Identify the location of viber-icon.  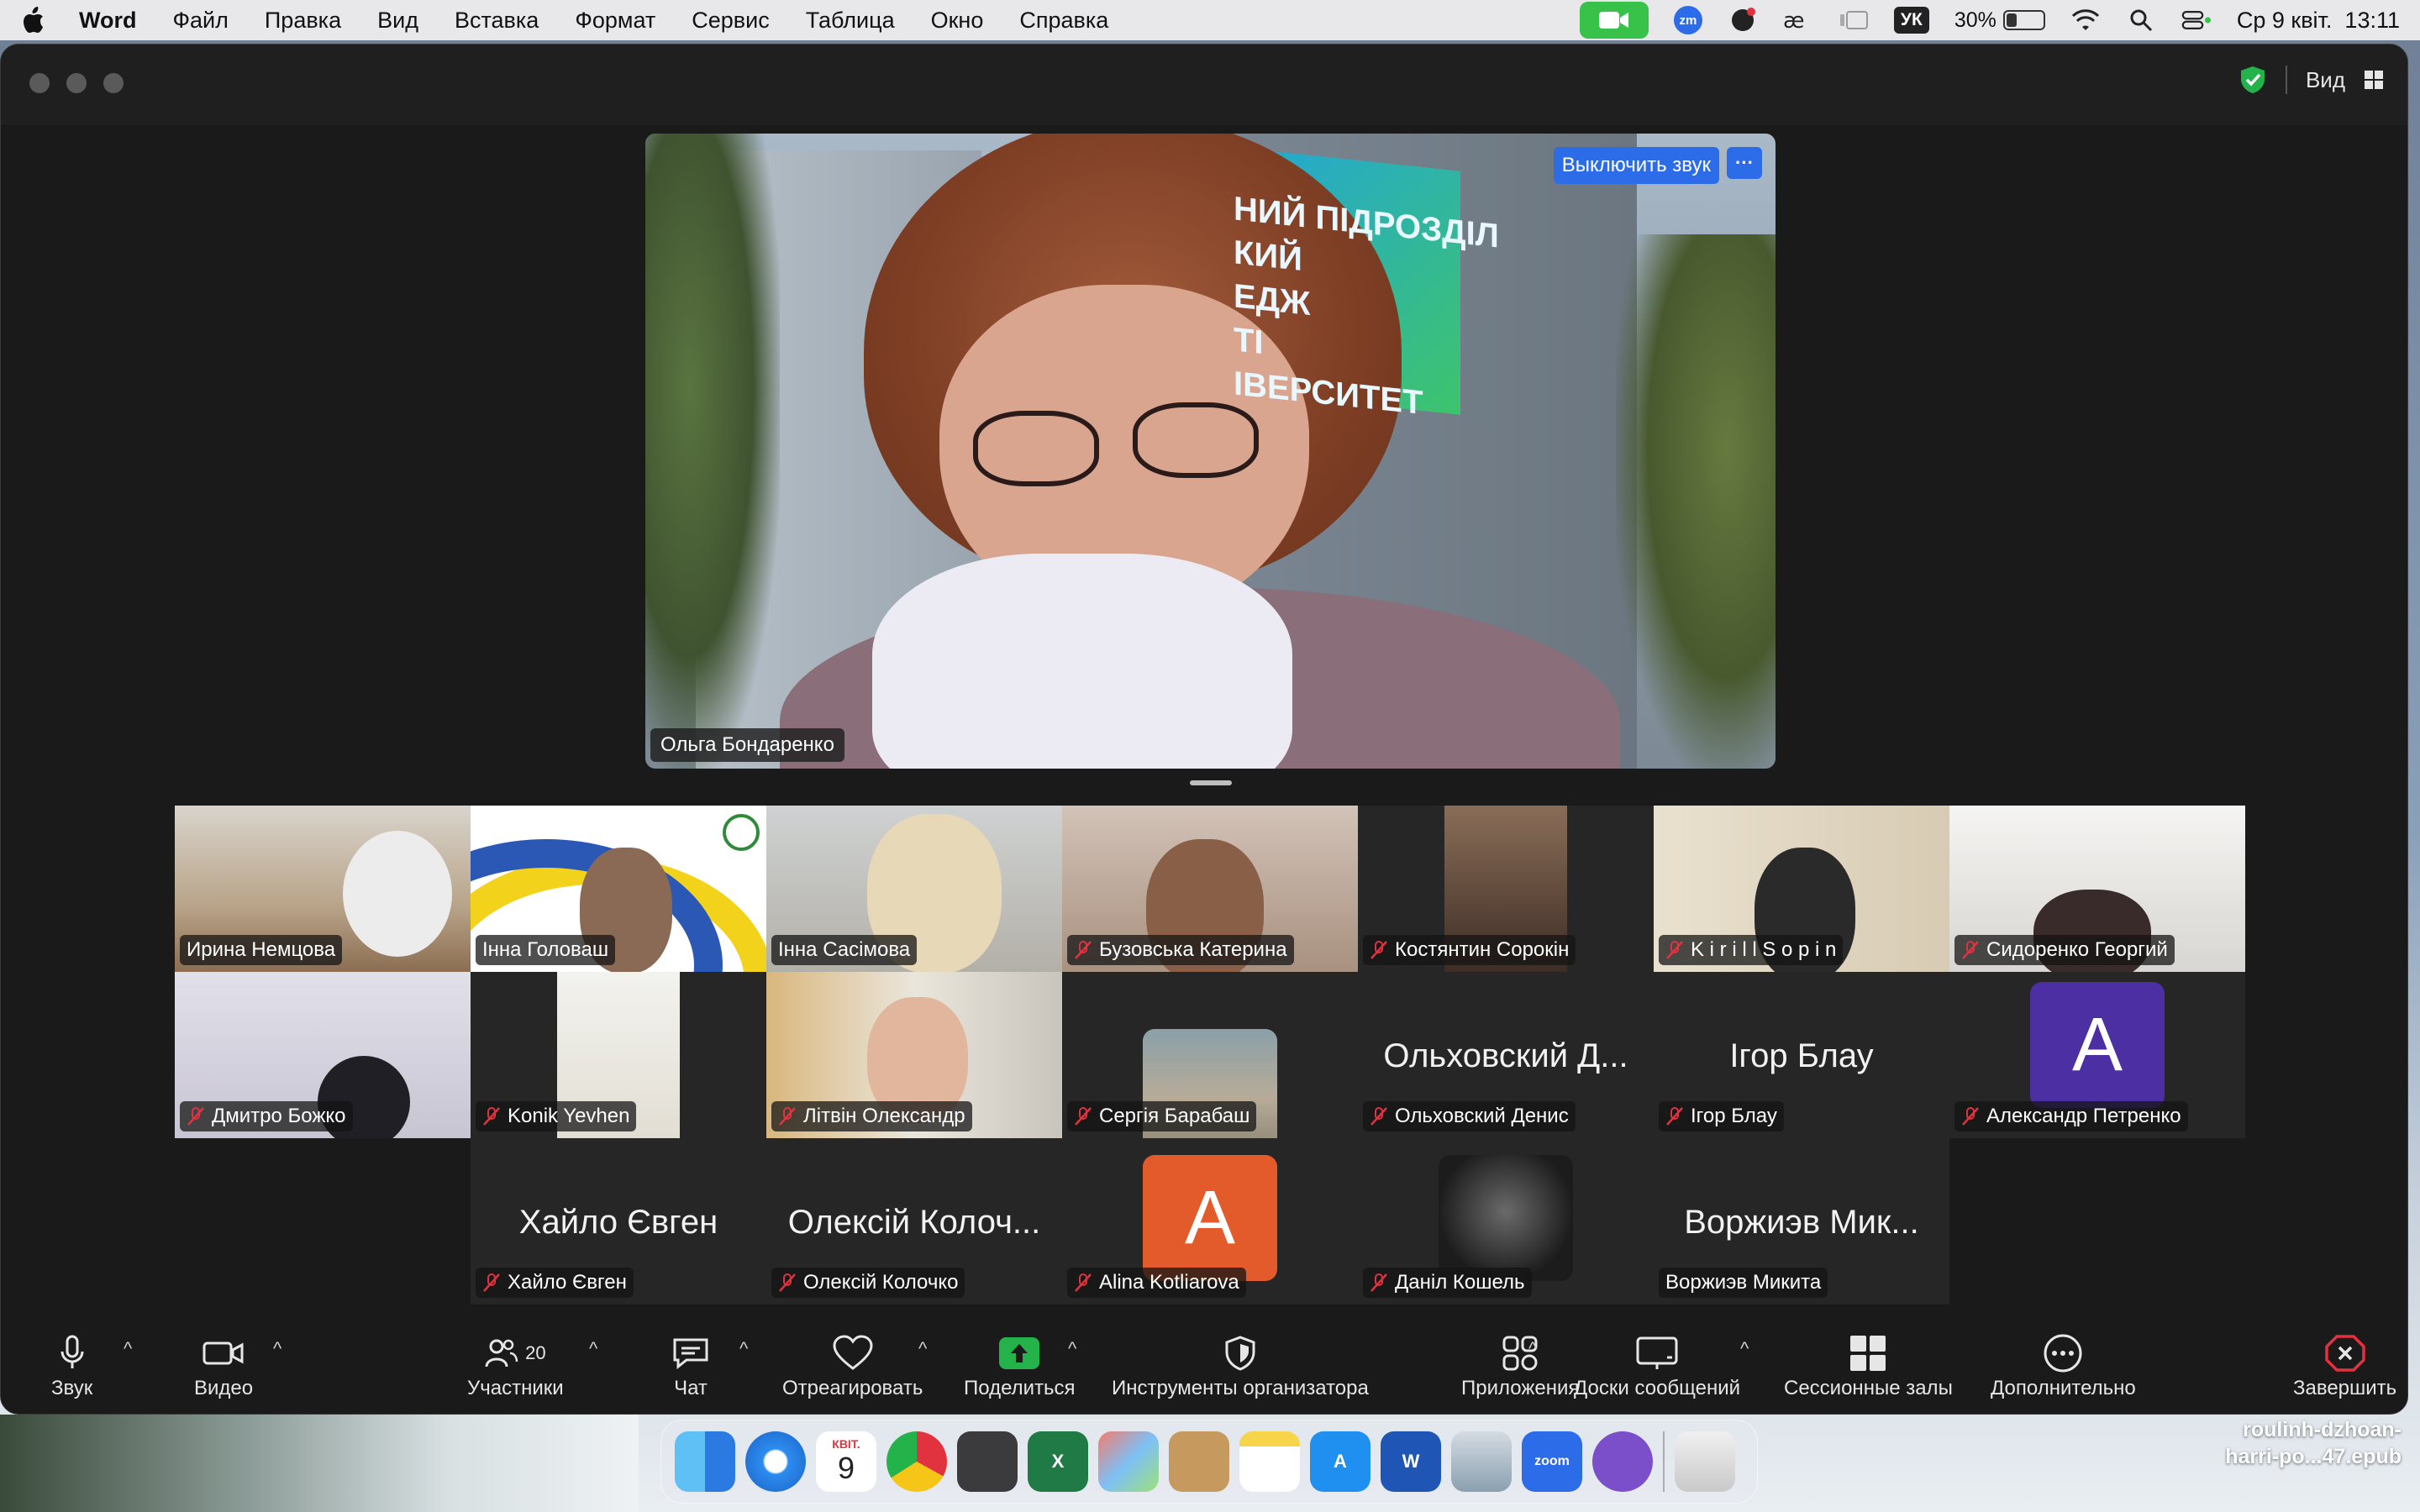
(1622, 1461).